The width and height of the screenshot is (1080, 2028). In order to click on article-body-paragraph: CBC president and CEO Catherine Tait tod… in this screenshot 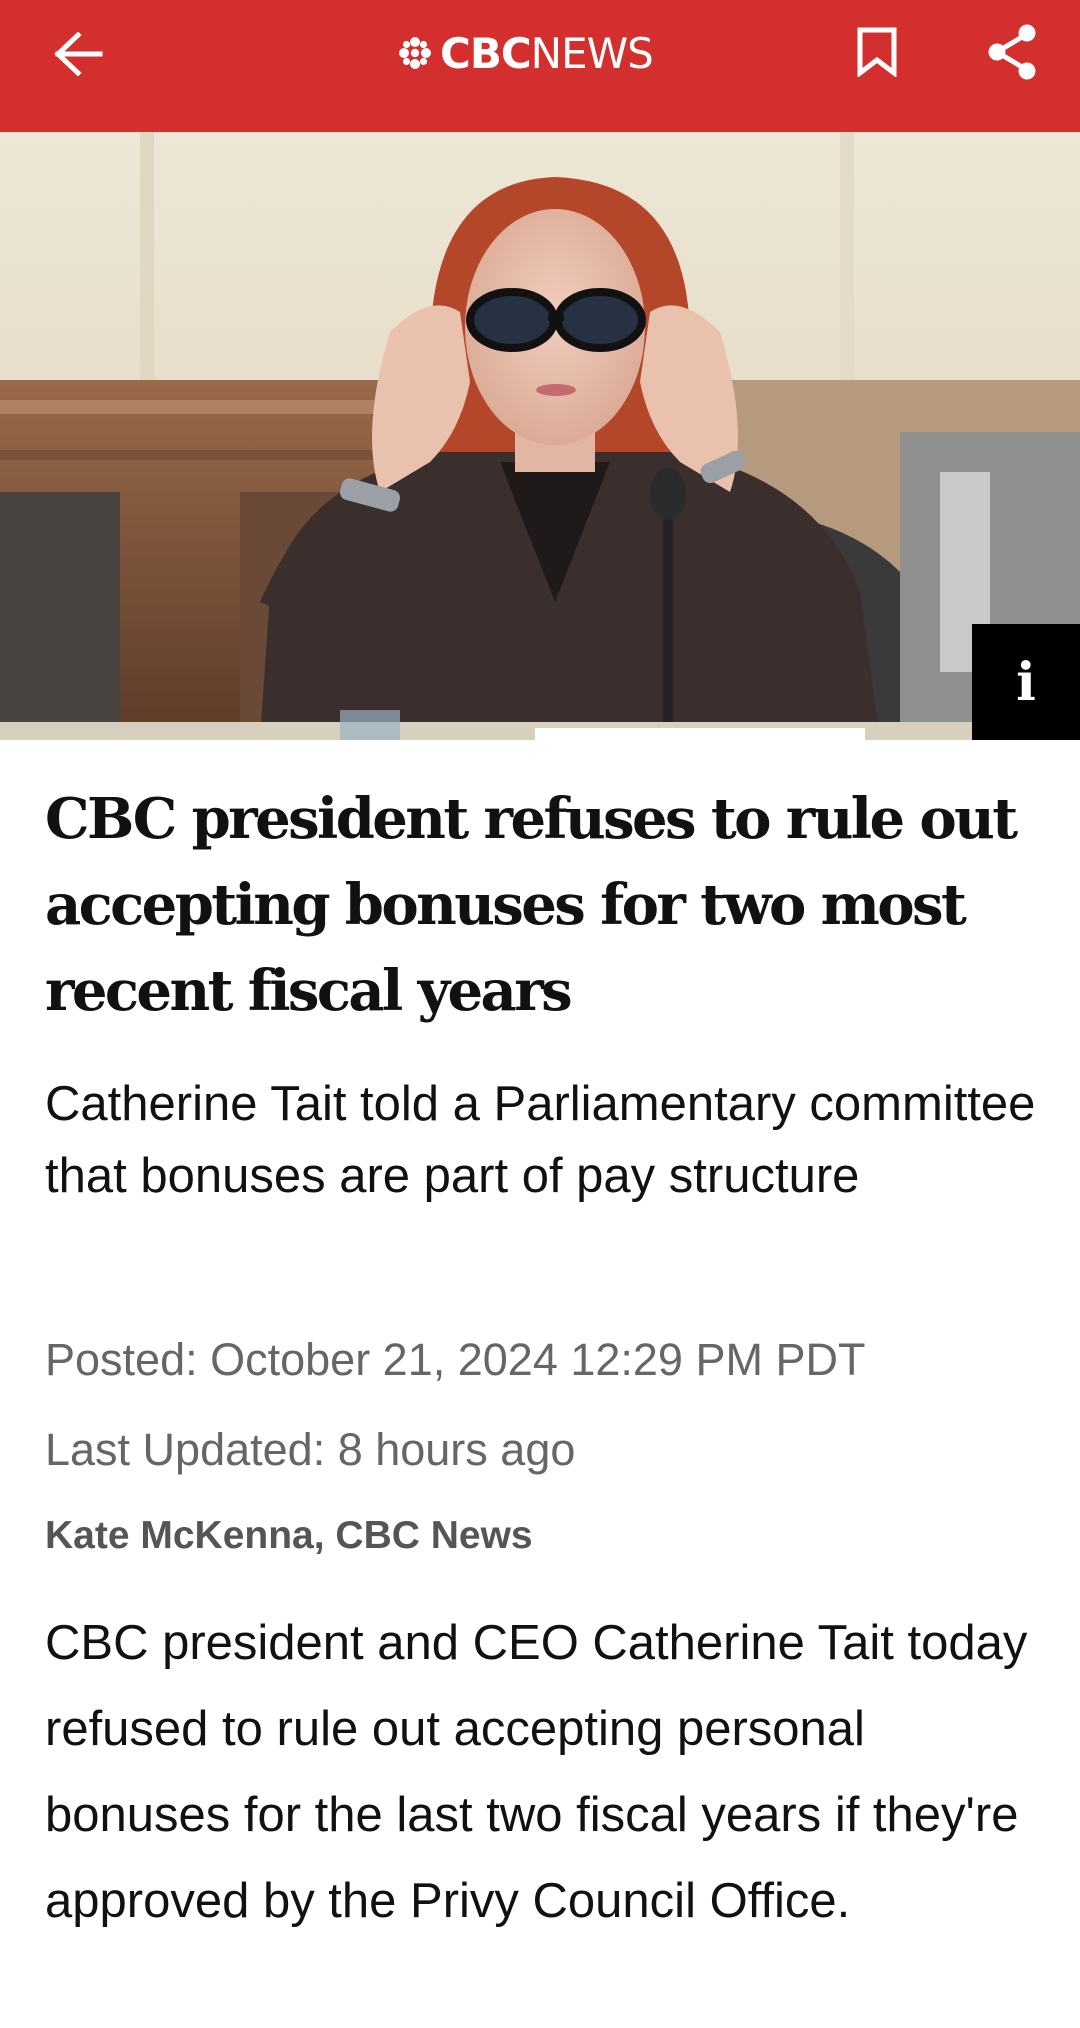, I will do `click(536, 1772)`.